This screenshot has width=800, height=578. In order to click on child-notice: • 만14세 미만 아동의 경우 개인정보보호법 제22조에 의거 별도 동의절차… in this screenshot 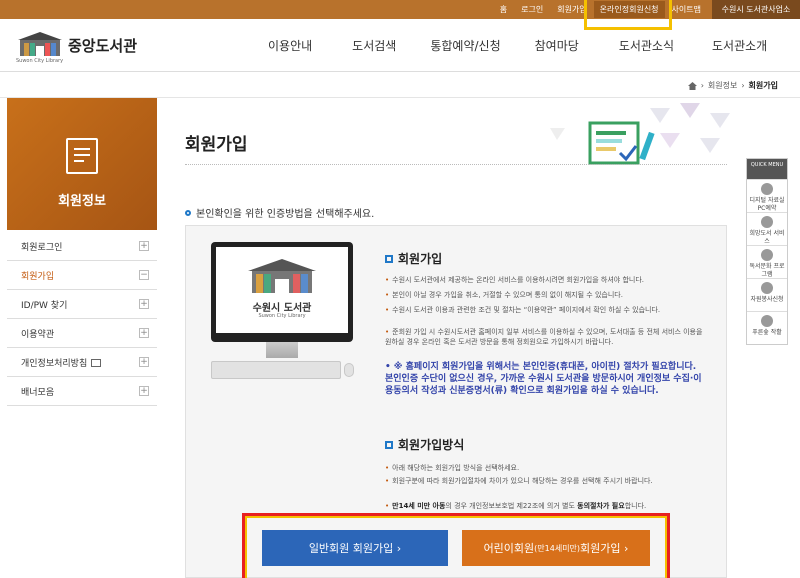, I will do `click(516, 506)`.